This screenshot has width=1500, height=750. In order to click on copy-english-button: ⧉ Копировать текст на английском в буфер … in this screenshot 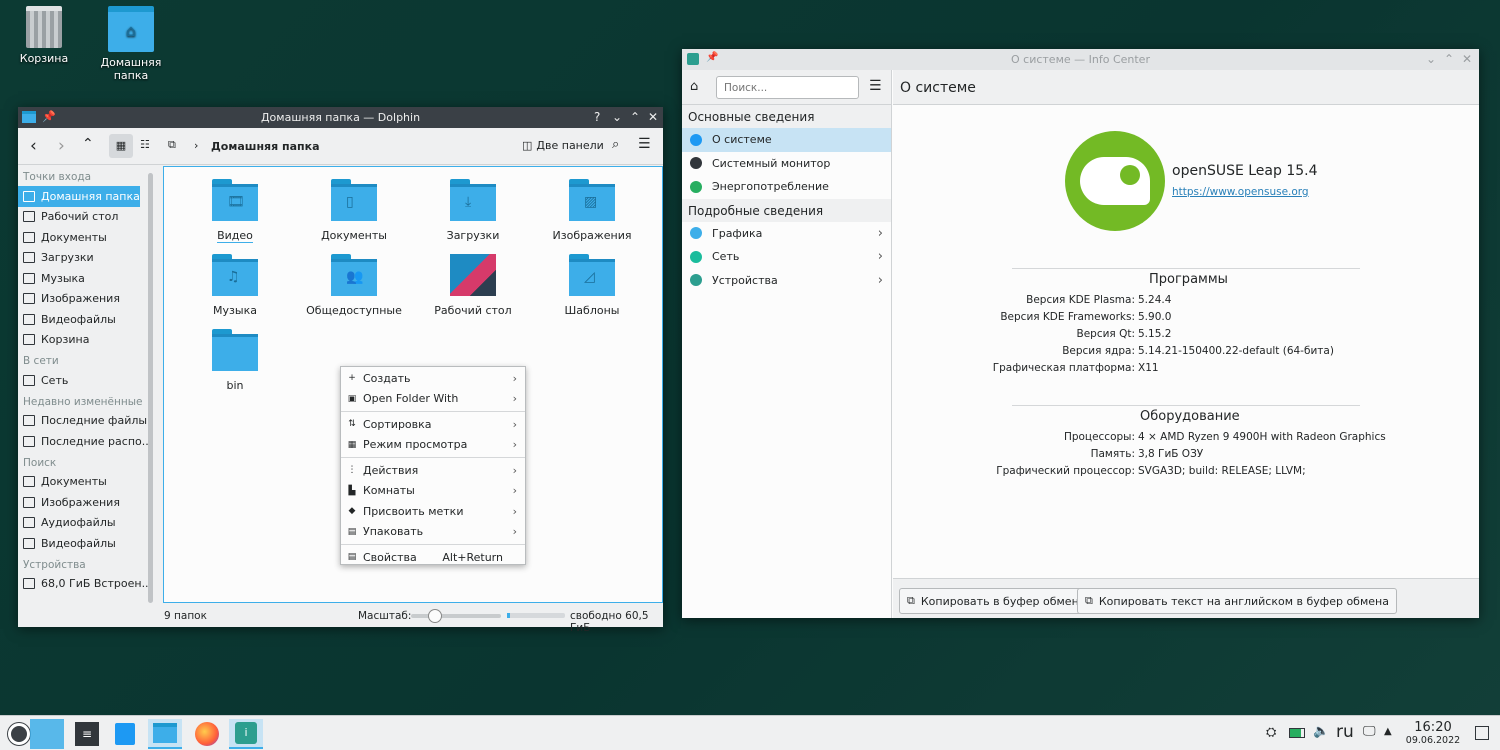, I will do `click(1237, 601)`.